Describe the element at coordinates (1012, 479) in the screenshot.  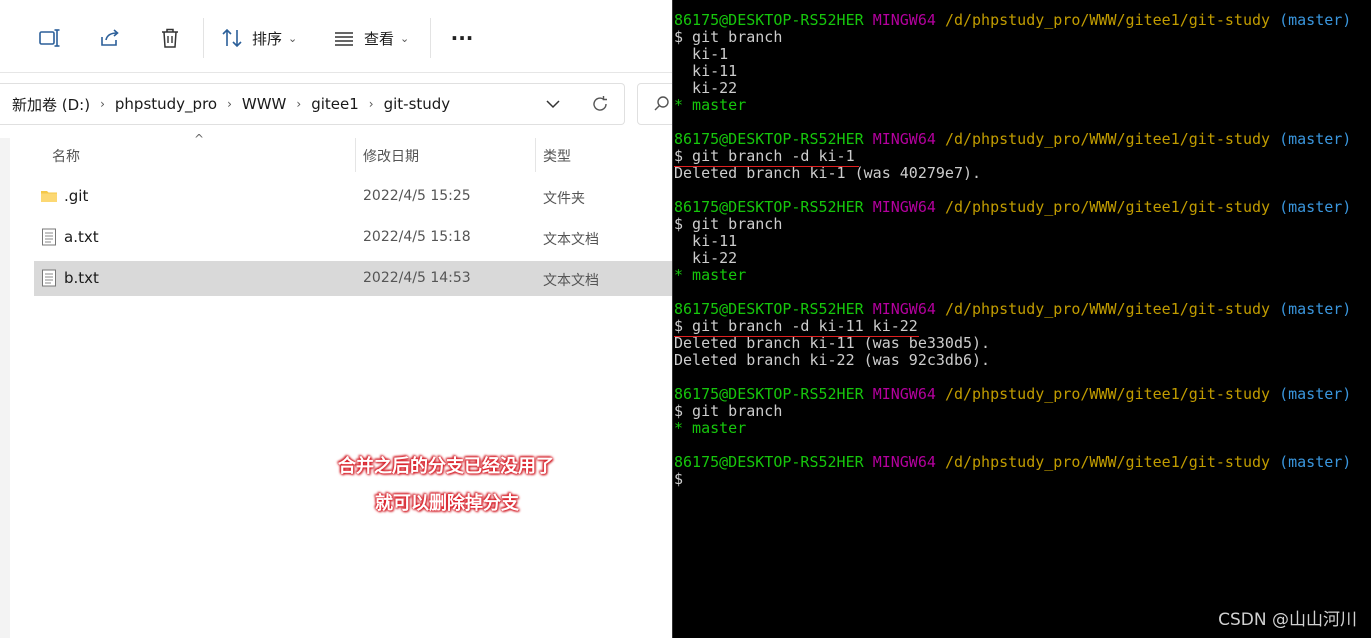
I see `terminal-line: $` at that location.